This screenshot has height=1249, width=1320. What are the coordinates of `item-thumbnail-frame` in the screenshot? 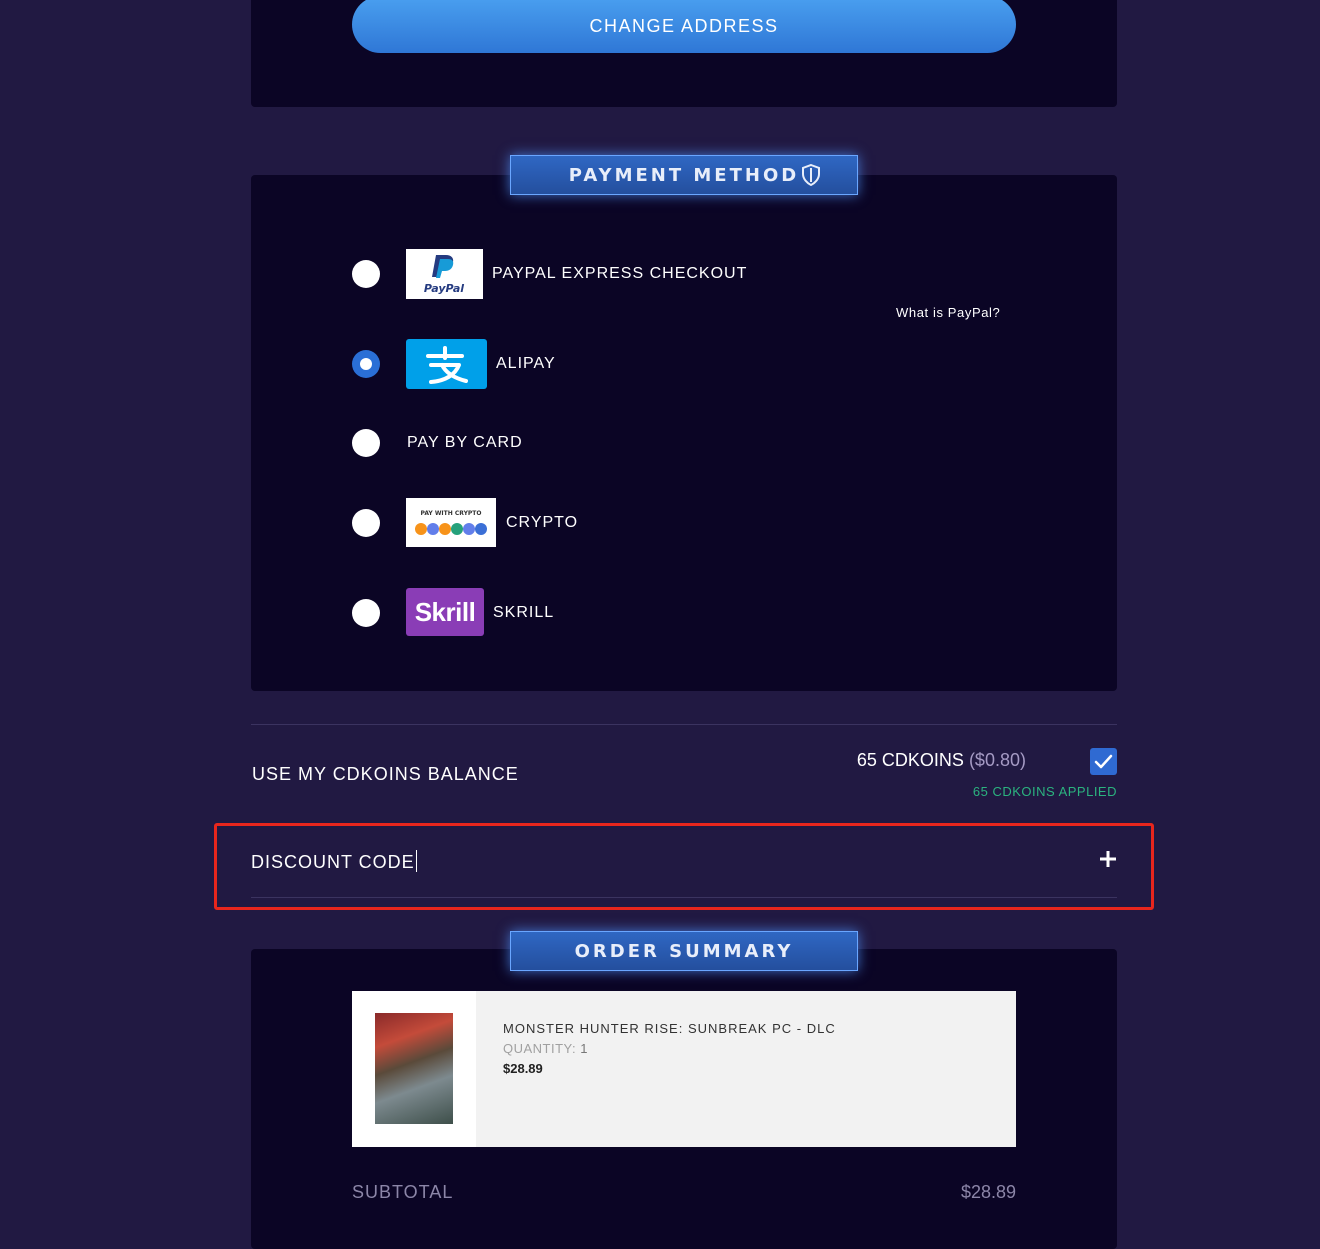 It's located at (414, 1069).